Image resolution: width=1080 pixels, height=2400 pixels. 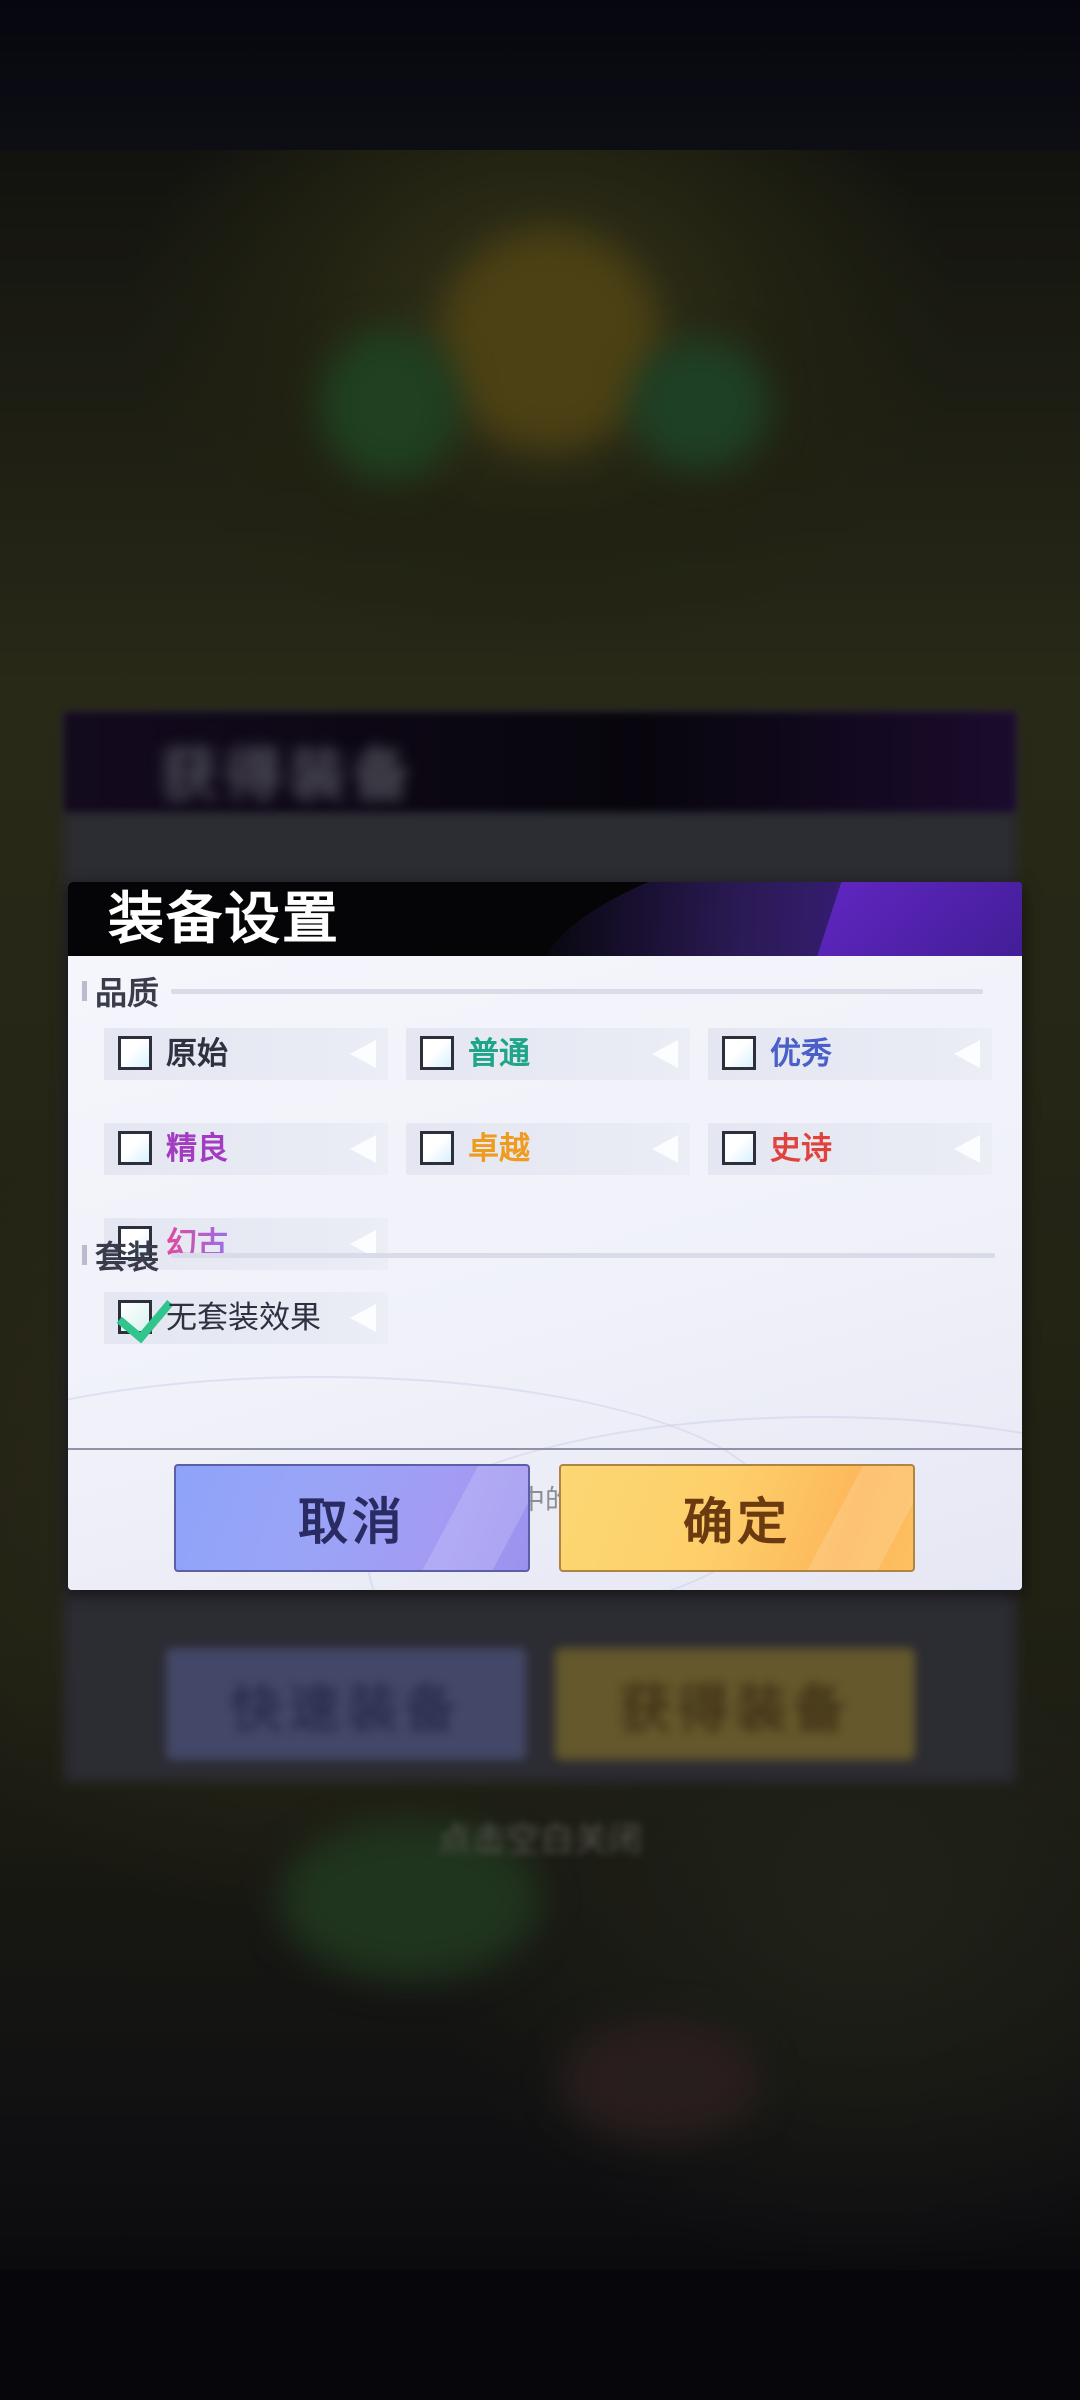 What do you see at coordinates (850, 1149) in the screenshot?
I see `quality-option-epic: 史诗` at bounding box center [850, 1149].